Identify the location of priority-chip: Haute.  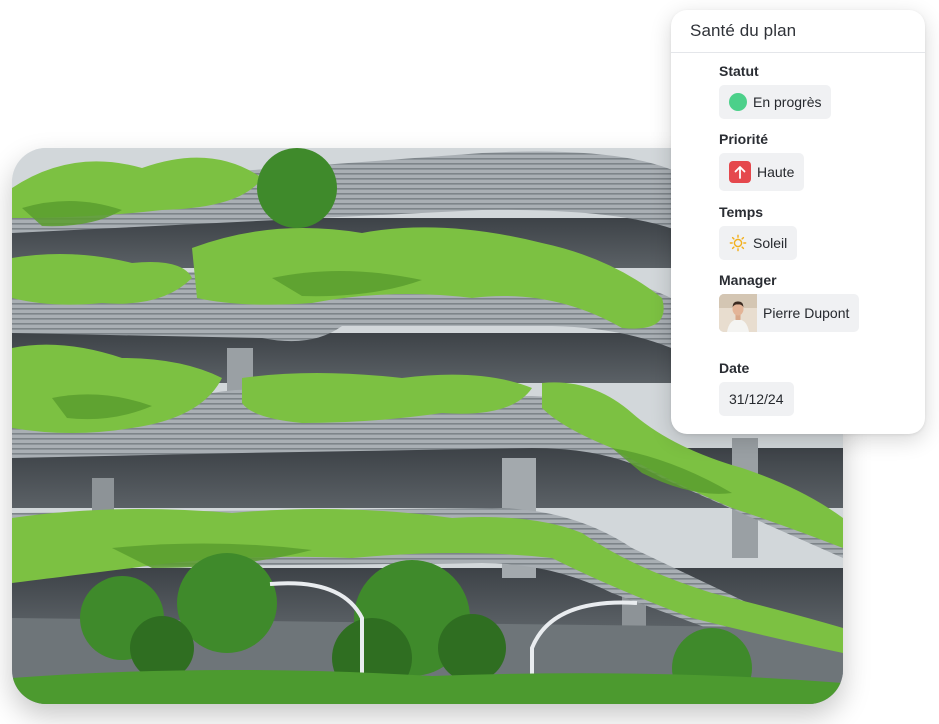
(762, 172).